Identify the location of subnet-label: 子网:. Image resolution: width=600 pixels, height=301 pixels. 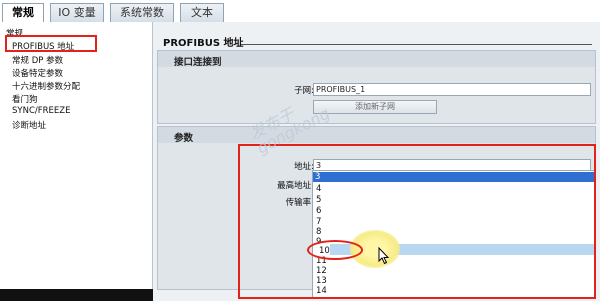
(304, 91).